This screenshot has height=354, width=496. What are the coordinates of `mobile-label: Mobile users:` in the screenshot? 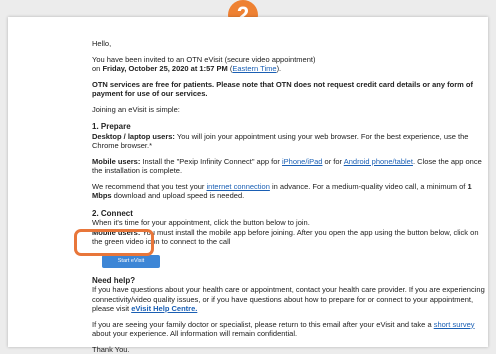 It's located at (116, 161).